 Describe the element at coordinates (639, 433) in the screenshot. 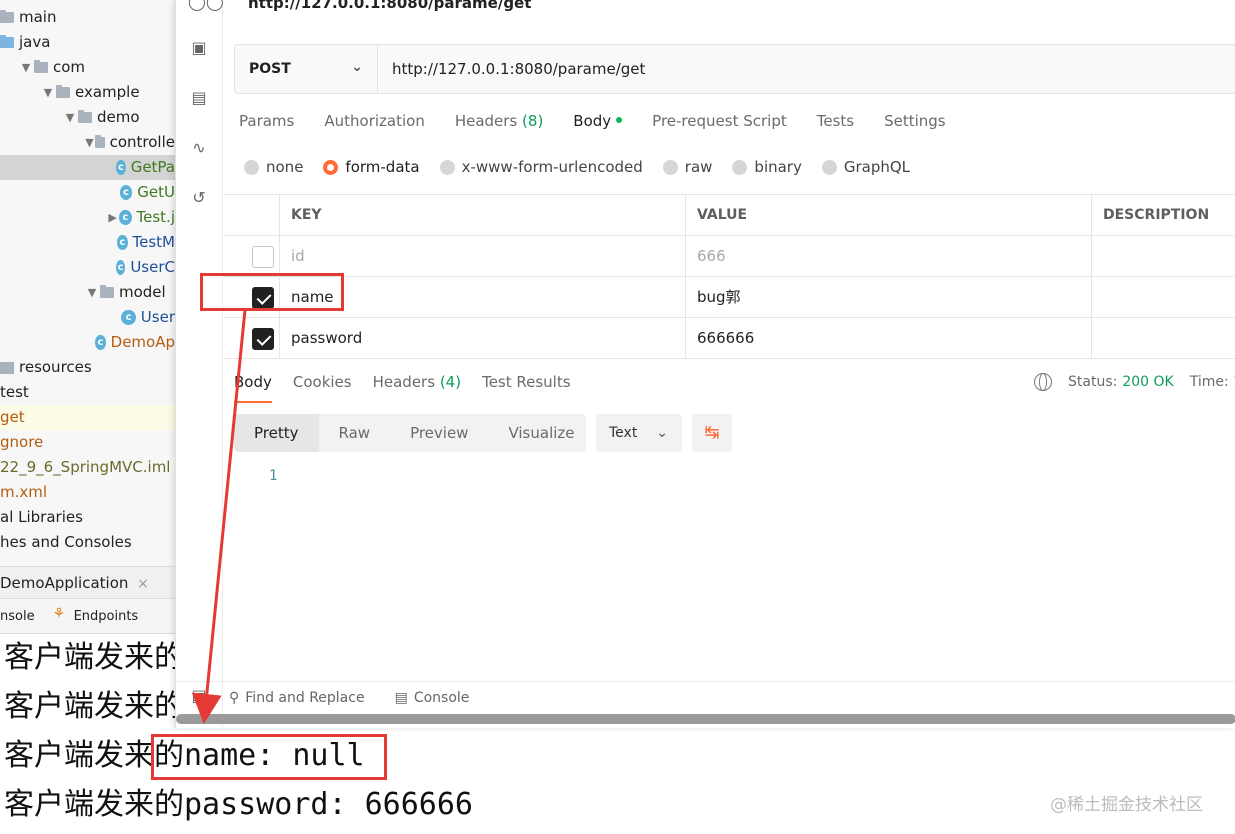

I see `format-select: Text ⌄` at that location.